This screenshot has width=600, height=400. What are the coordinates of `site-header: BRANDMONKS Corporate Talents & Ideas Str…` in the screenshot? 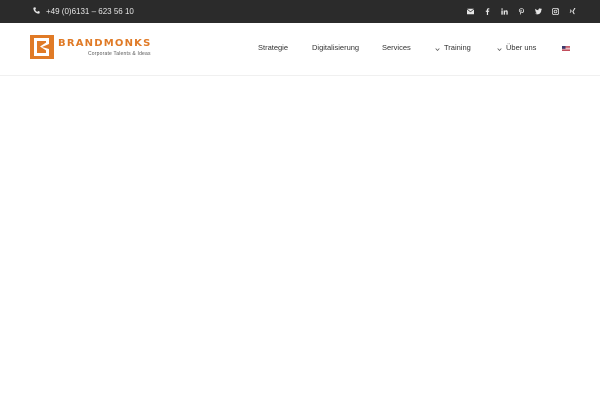 It's located at (300, 49).